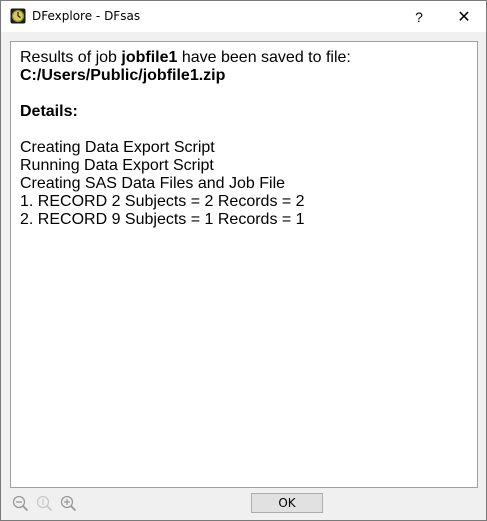 Image resolution: width=487 pixels, height=521 pixels. Describe the element at coordinates (264, 57) in the screenshot. I see `intro-suffix: have been saved to file:` at that location.